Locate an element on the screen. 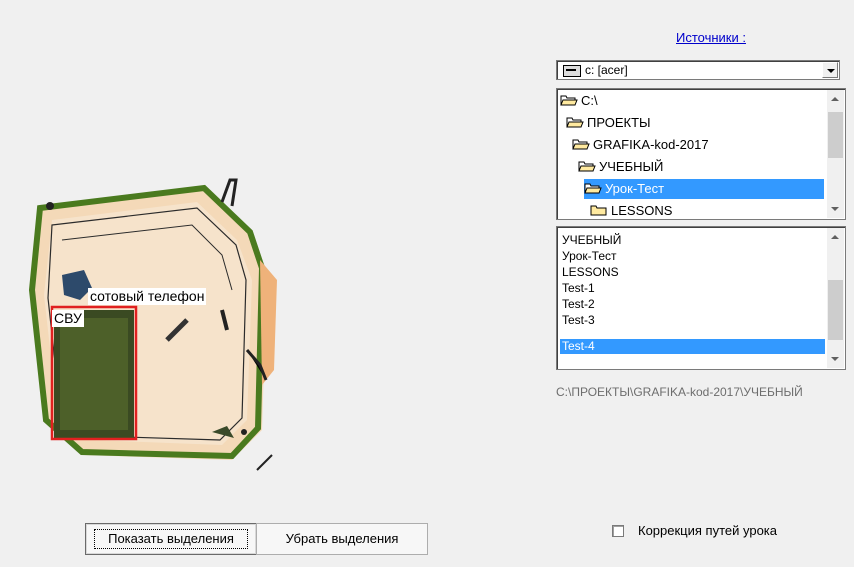  directory-label: ПРОЕКТЫ is located at coordinates (619, 122).